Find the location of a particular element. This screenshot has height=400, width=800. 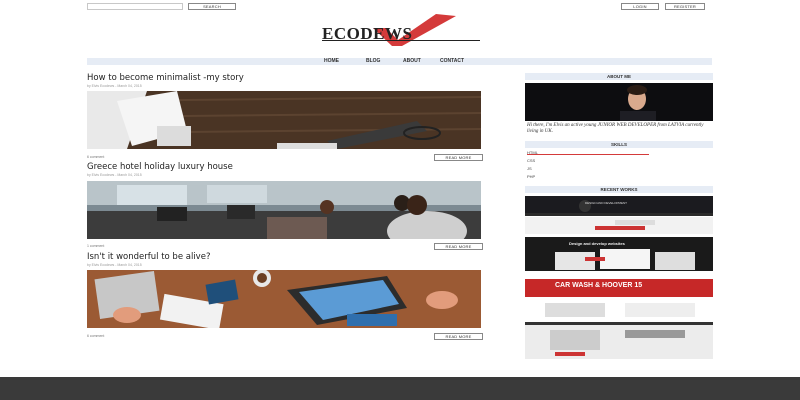

recent-works-heading: RECENT WORKS is located at coordinates (619, 189).